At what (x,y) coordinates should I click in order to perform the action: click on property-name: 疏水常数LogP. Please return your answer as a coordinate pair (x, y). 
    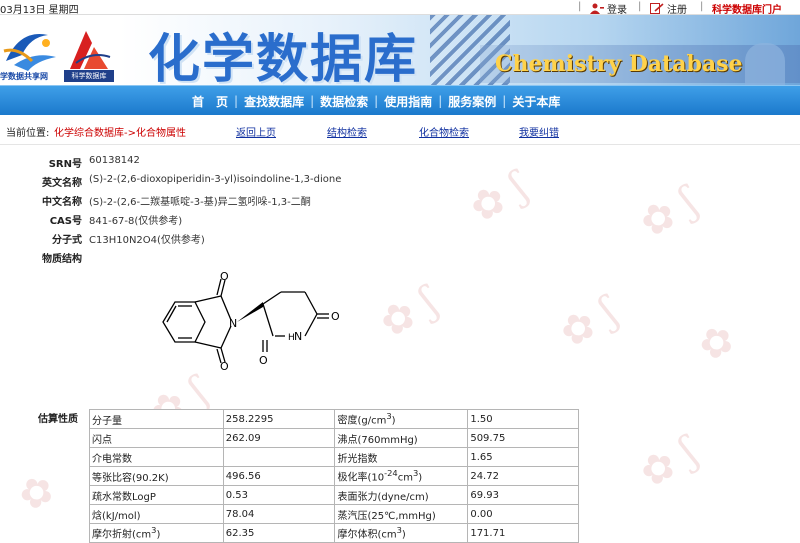
    Looking at the image, I should click on (156, 495).